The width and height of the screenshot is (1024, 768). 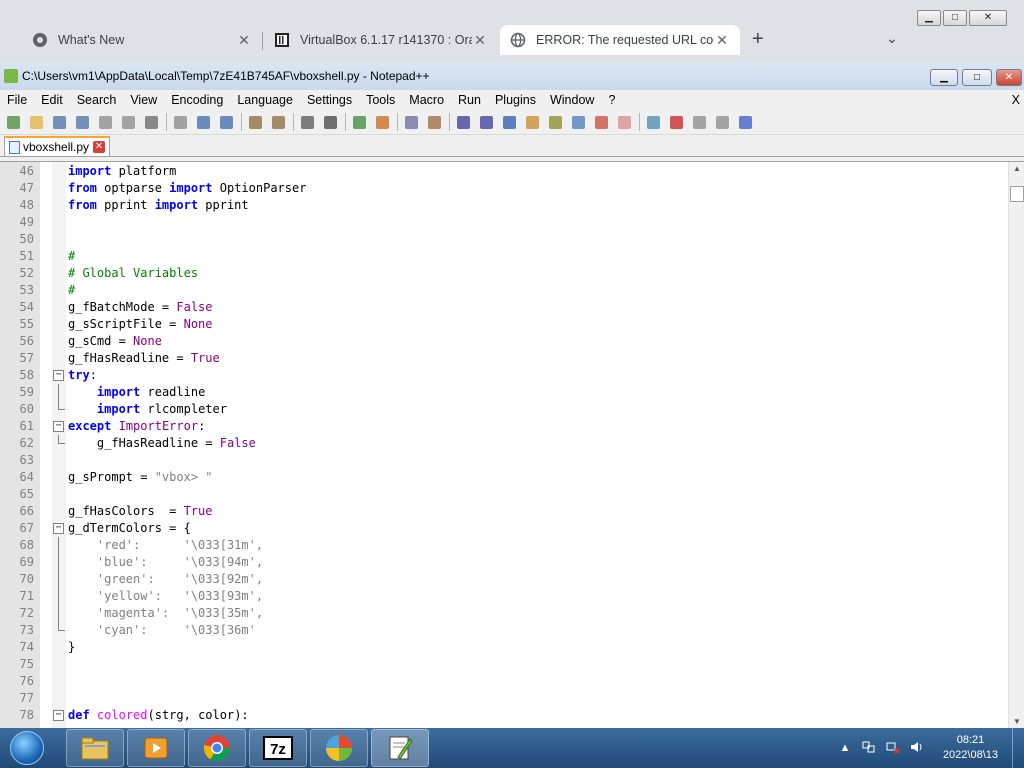 I want to click on menu-item-run: Run, so click(x=469, y=100).